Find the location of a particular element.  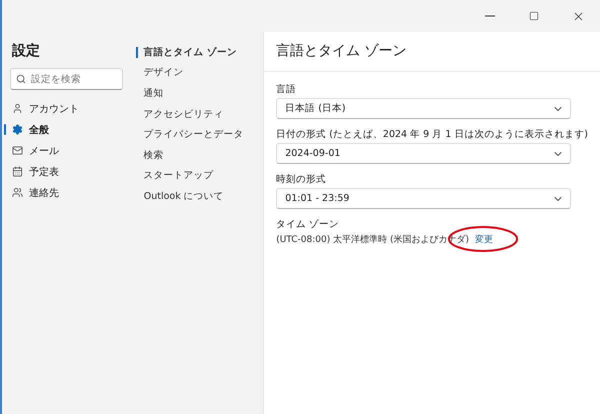

field-label: 時刻の形式 is located at coordinates (302, 179).